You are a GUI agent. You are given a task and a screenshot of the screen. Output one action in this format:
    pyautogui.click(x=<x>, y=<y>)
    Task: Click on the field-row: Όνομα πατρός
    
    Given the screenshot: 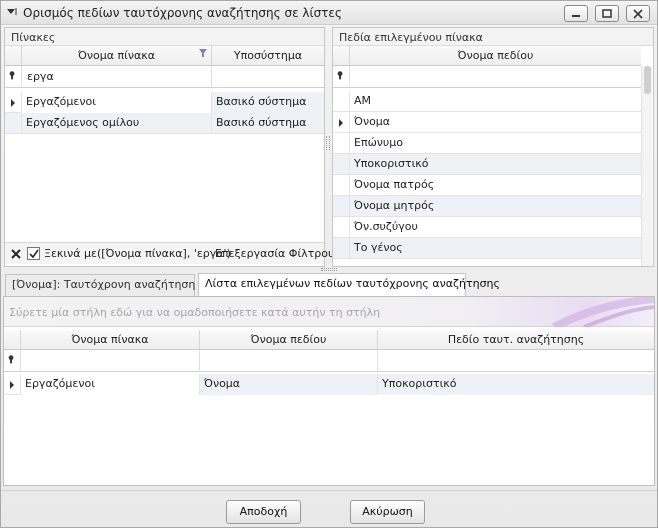 What is the action you would take?
    pyautogui.click(x=487, y=185)
    